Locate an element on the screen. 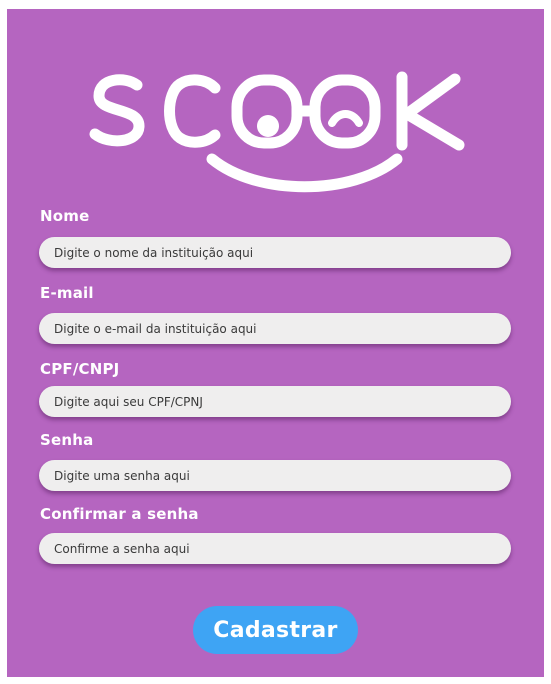 The height and width of the screenshot is (684, 551). scook-logo is located at coordinates (277, 132).